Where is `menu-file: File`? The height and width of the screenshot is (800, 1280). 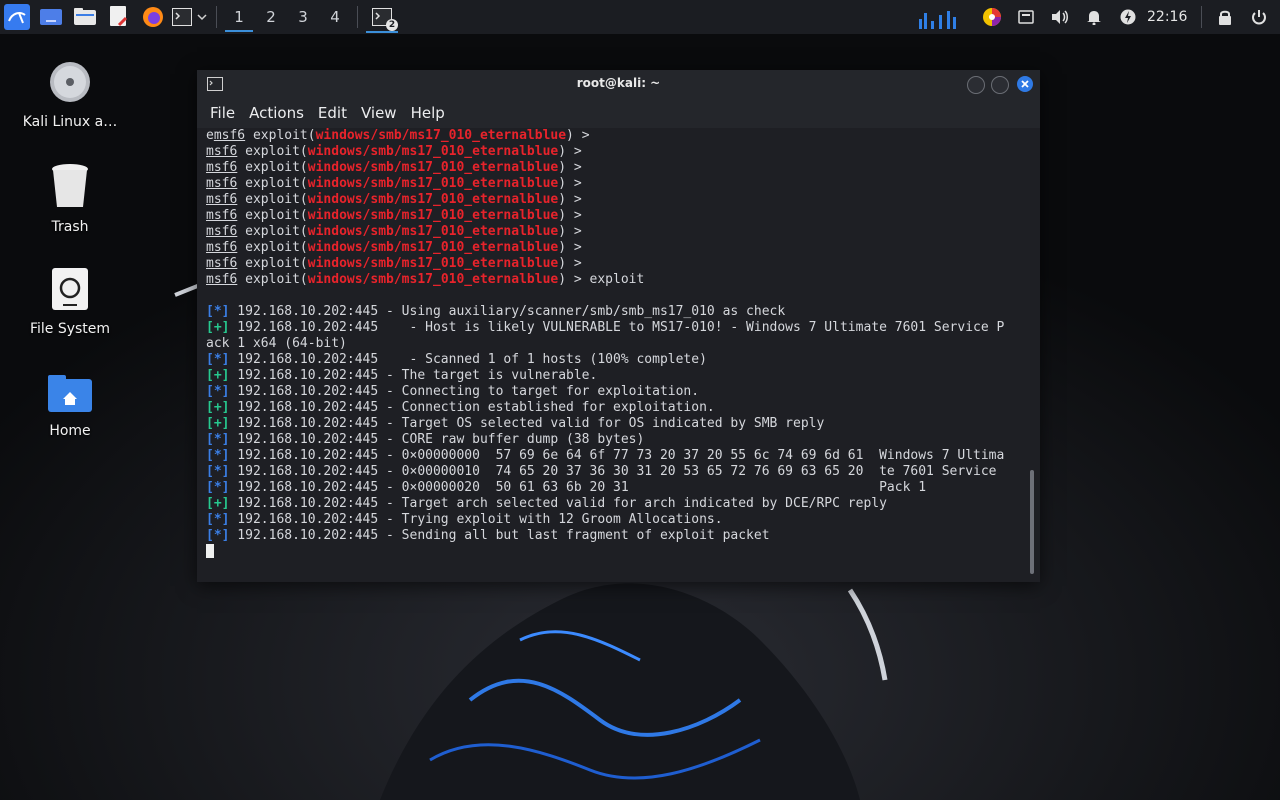
menu-file: File is located at coordinates (222, 113).